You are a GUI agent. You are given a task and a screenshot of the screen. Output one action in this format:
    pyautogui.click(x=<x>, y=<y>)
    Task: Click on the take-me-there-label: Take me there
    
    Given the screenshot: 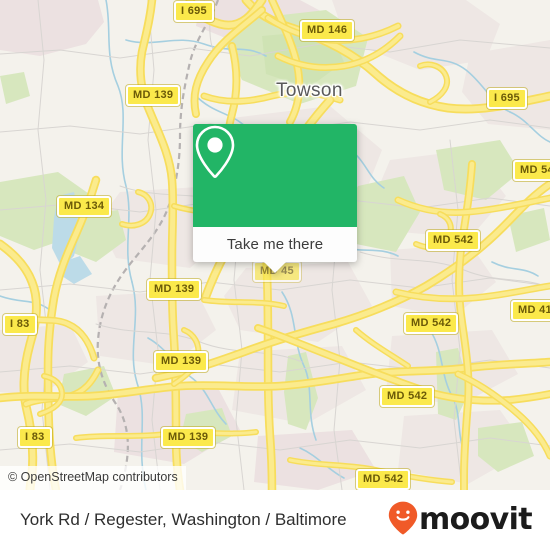 What is the action you would take?
    pyautogui.click(x=275, y=244)
    